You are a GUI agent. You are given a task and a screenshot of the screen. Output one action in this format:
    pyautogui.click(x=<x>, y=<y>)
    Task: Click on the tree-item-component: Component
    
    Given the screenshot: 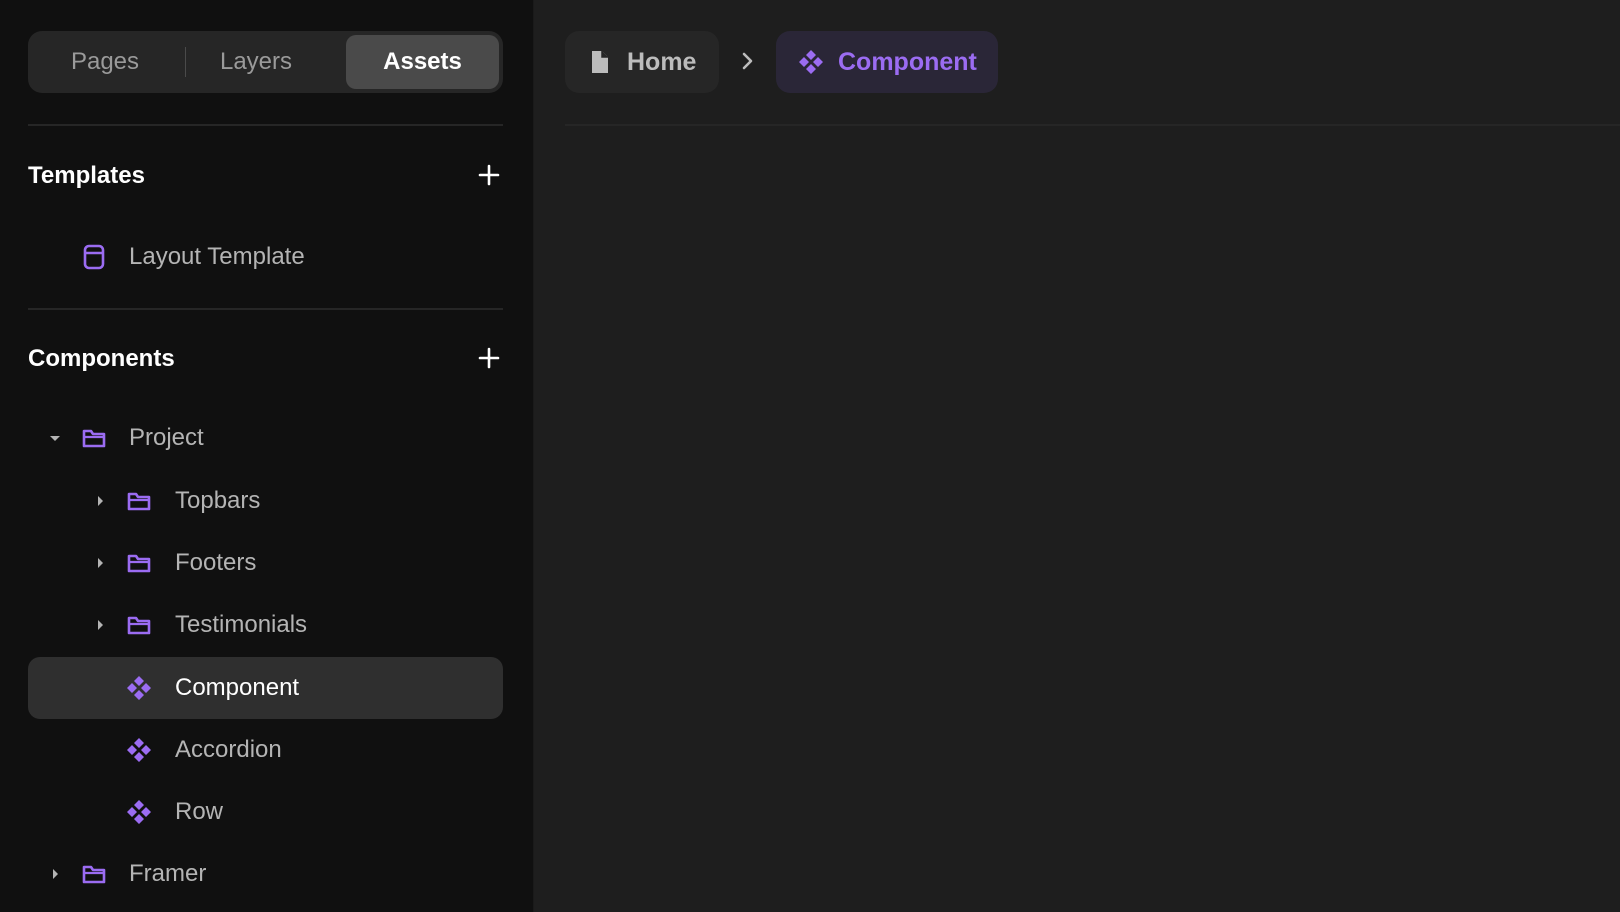 What is the action you would take?
    pyautogui.click(x=265, y=688)
    